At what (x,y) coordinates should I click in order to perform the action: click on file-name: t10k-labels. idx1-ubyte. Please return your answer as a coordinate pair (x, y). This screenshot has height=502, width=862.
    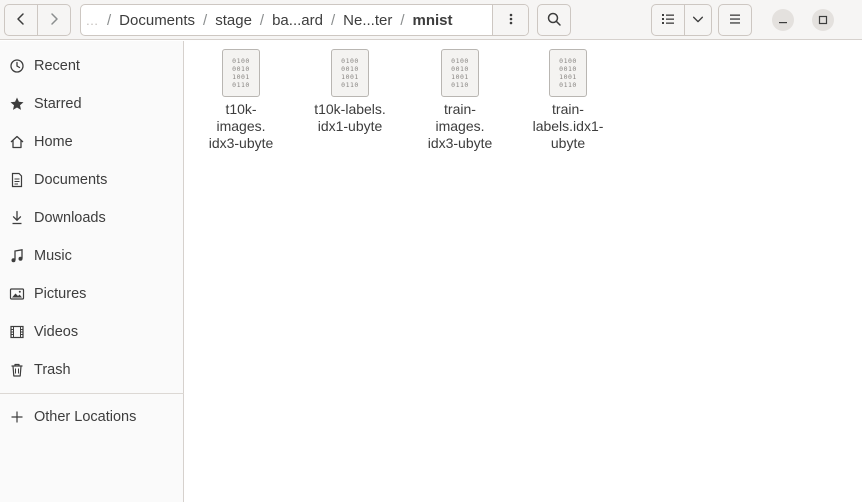
    Looking at the image, I should click on (350, 117).